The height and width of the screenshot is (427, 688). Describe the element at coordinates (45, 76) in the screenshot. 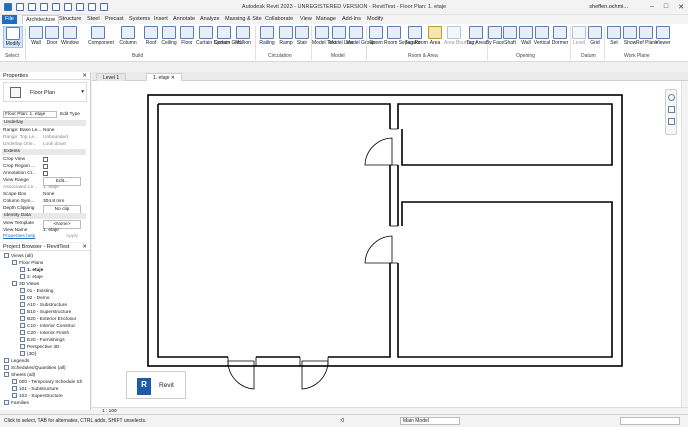

I see `properties-header: Properties ✕` at that location.